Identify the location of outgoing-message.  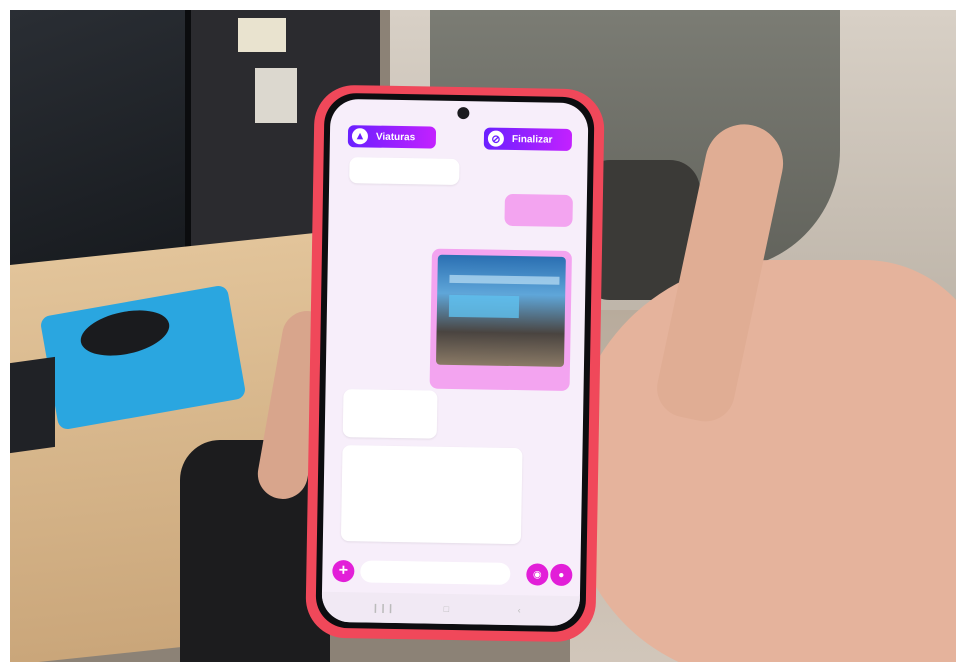
(538, 210).